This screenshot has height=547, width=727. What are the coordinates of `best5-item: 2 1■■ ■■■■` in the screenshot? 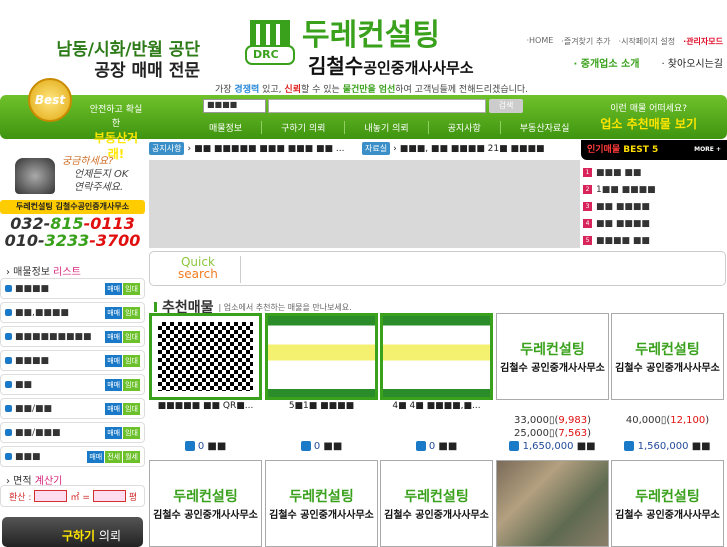 It's located at (654, 189).